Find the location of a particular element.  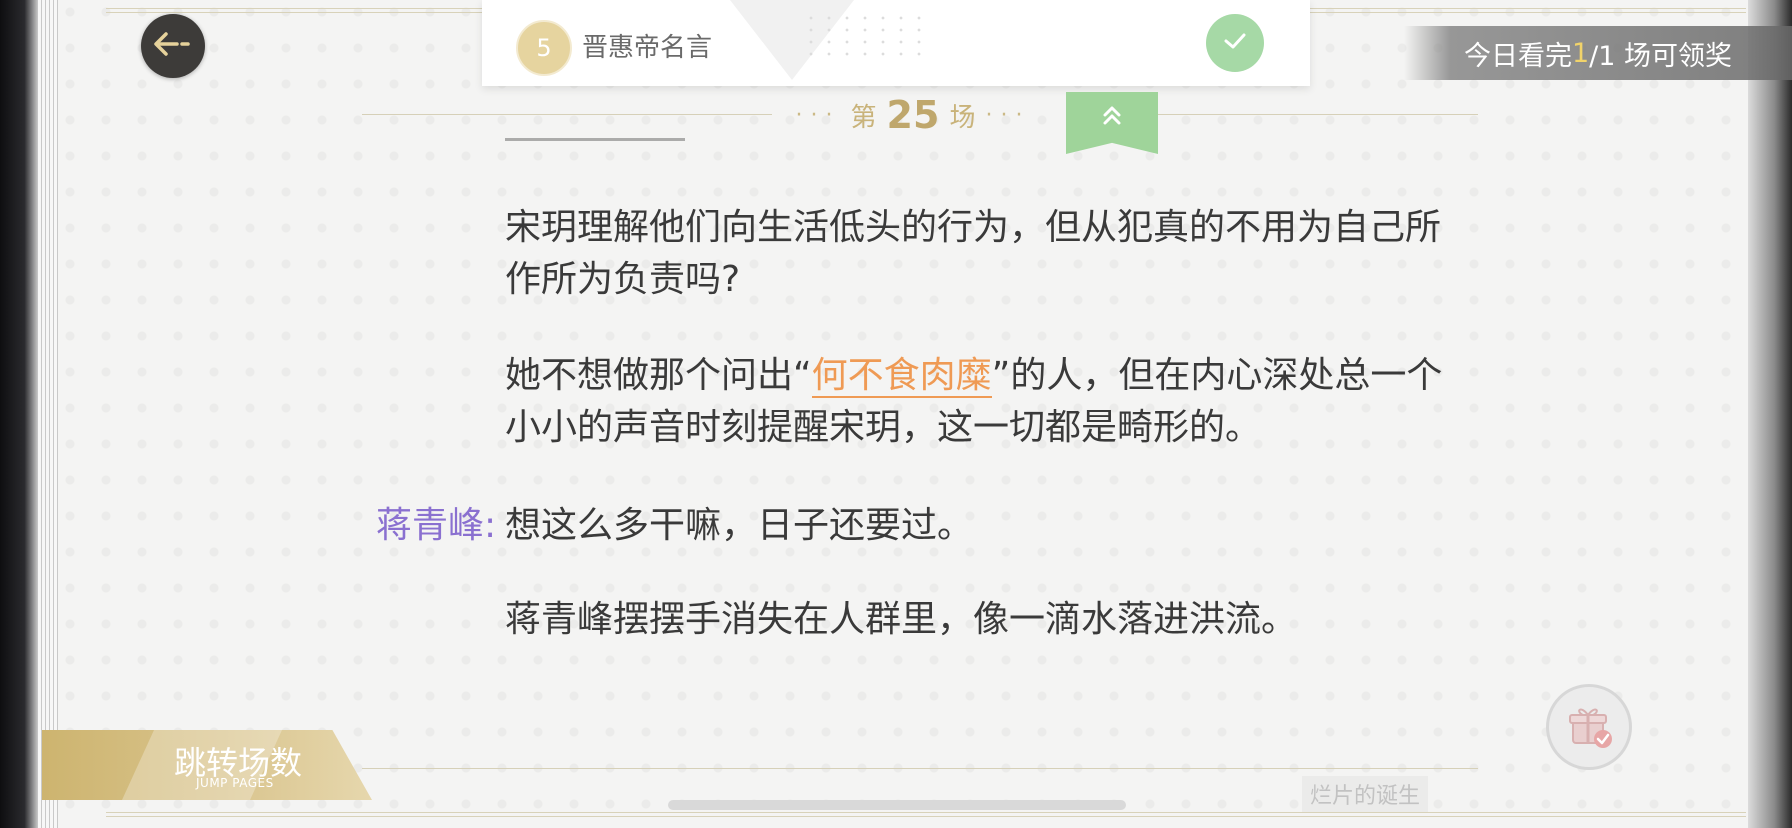

term-link: 何不食肉糜 is located at coordinates (901, 376).